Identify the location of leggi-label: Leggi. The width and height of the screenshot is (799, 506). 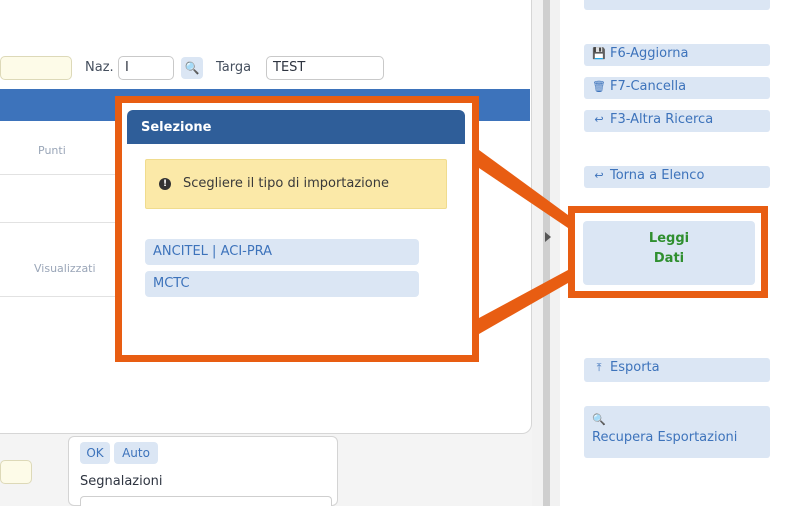
(669, 238).